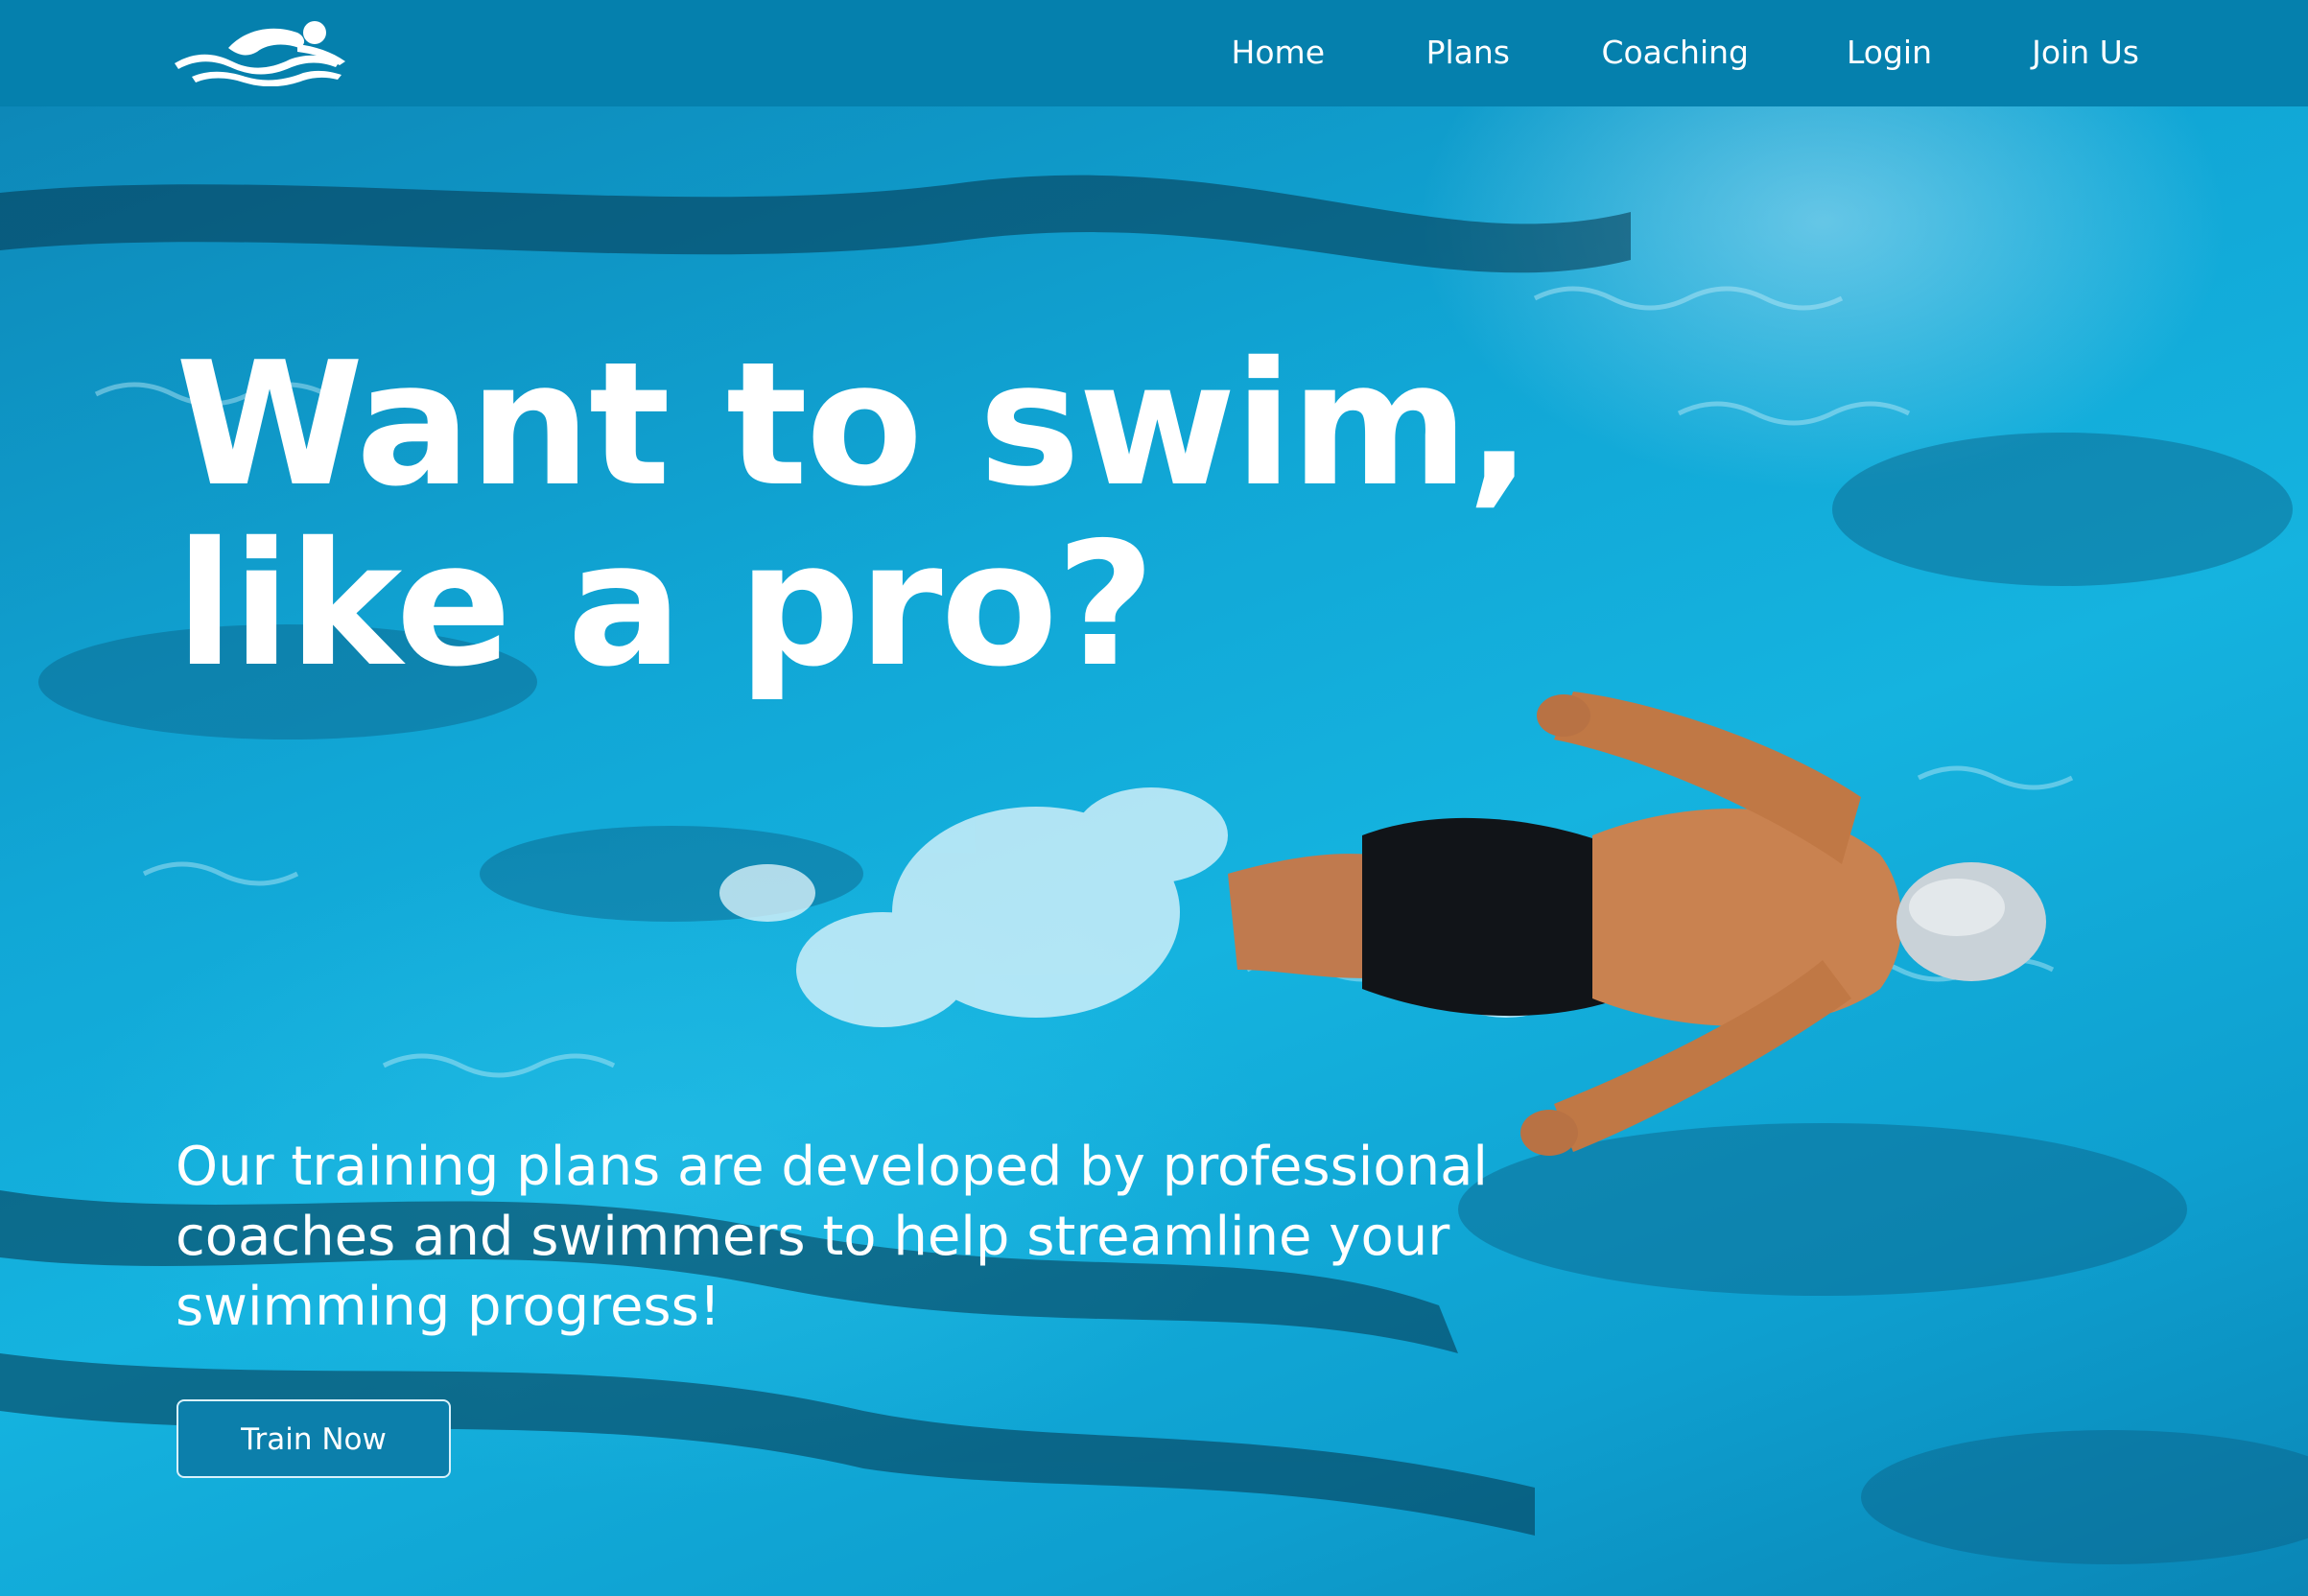 This screenshot has height=1596, width=2308. What do you see at coordinates (314, 1438) in the screenshot?
I see `train-now-button: Train Now` at bounding box center [314, 1438].